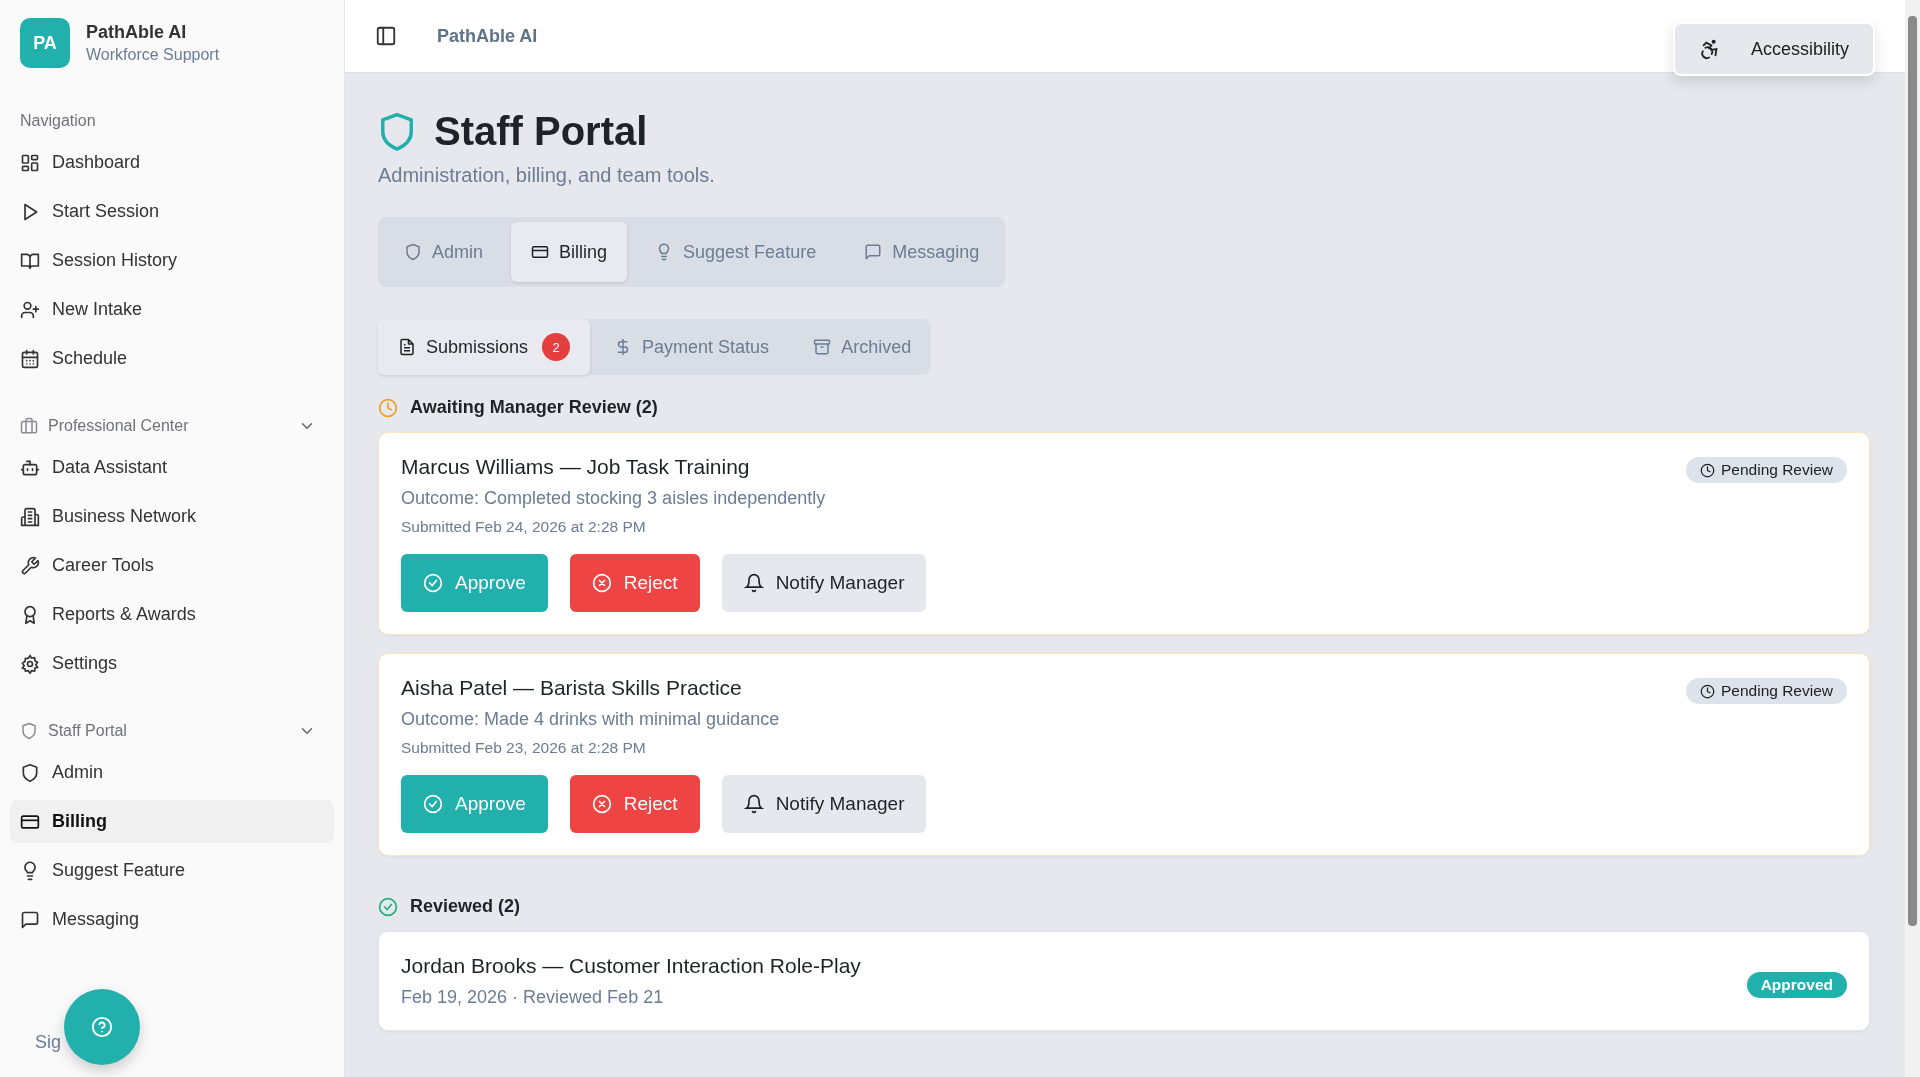 This screenshot has height=1077, width=1920. What do you see at coordinates (1796, 985) in the screenshot?
I see `status-badge: Approved` at bounding box center [1796, 985].